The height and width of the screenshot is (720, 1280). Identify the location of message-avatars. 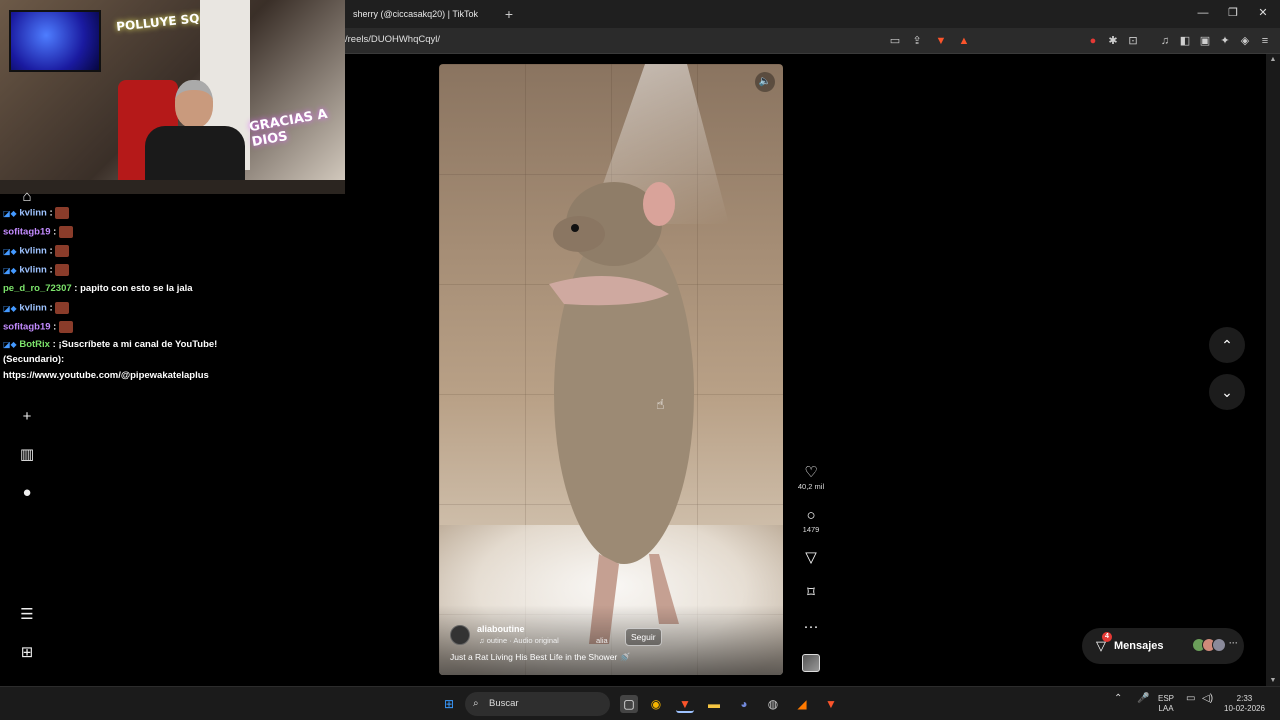
(1209, 645).